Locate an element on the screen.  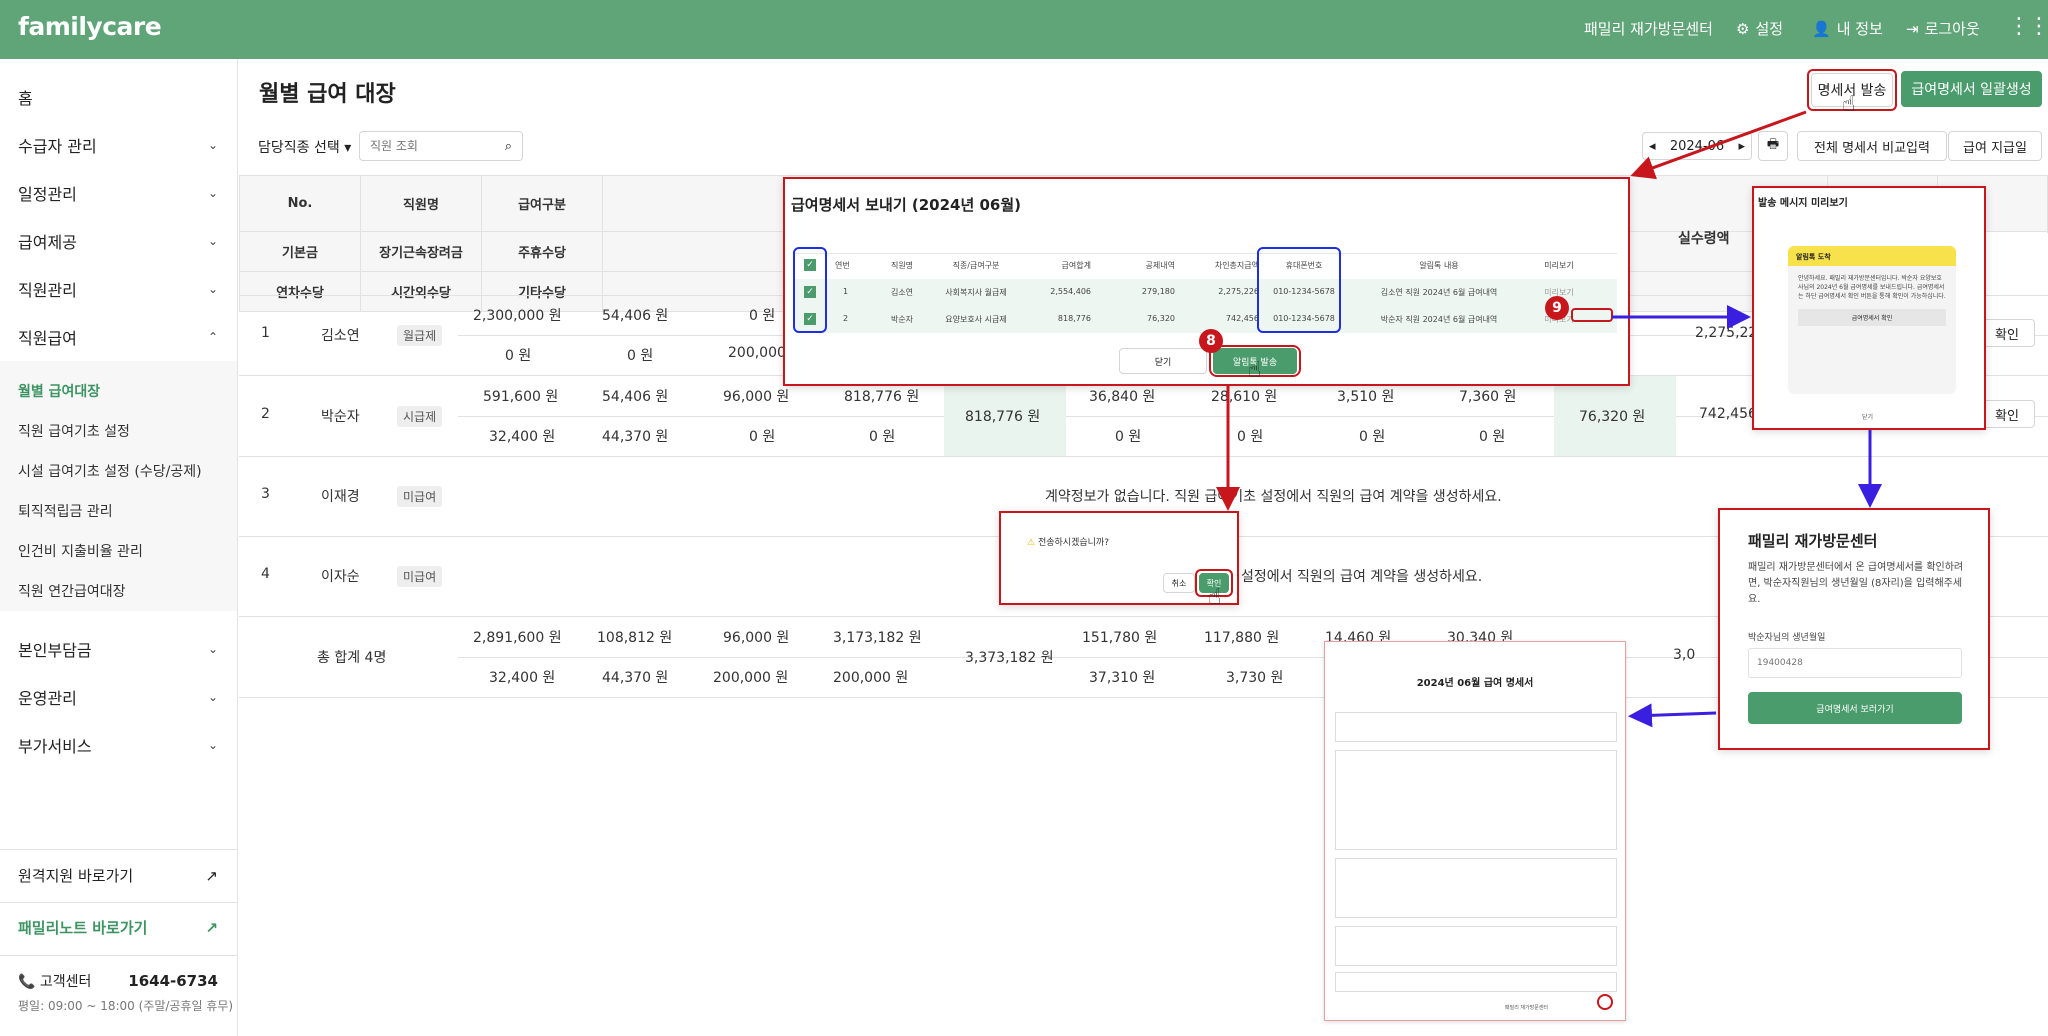
payslip-footer: 패밀리 재가방문센터 is located at coordinates (1526, 1008).